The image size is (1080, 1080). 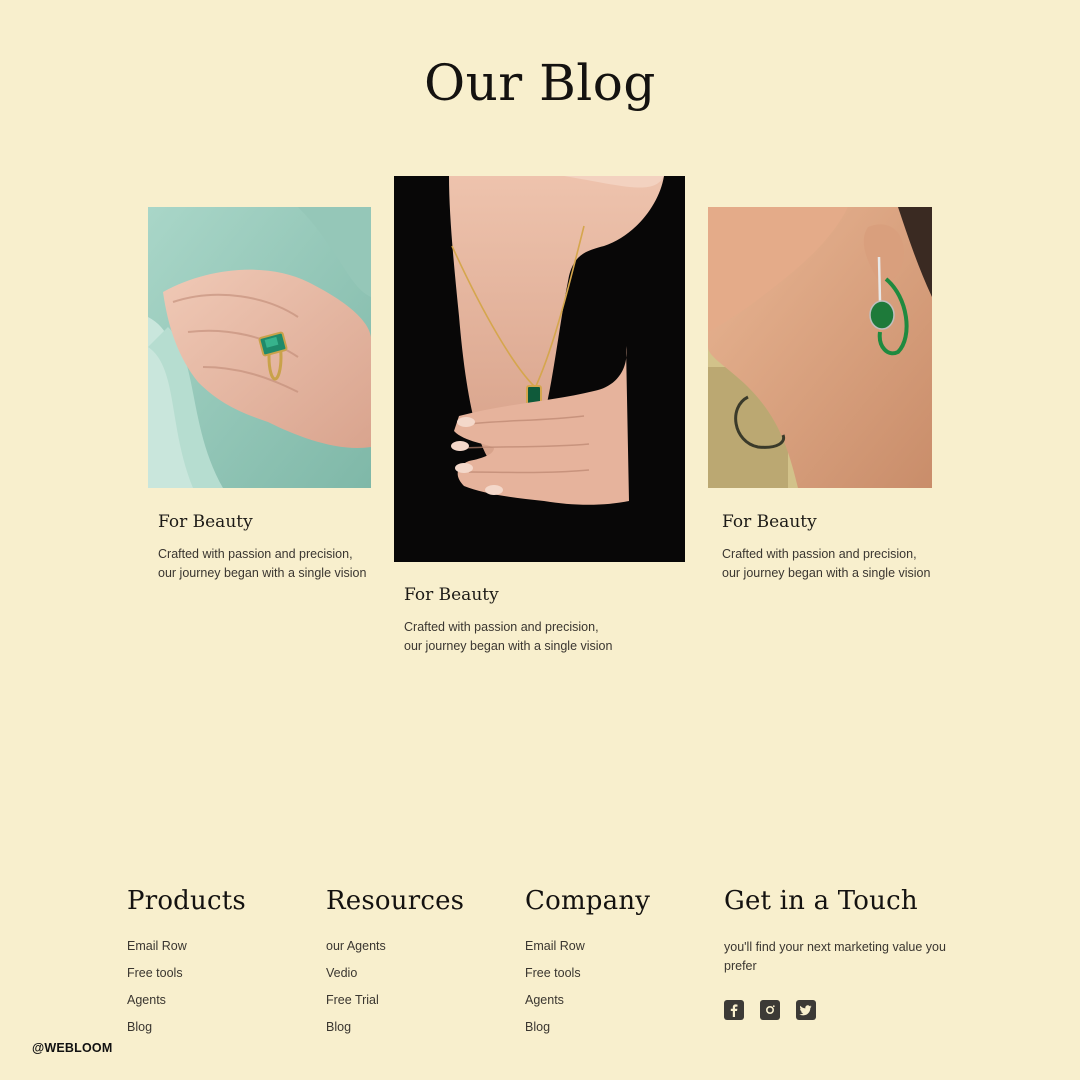 I want to click on emerald-necklace-photo, so click(x=539, y=369).